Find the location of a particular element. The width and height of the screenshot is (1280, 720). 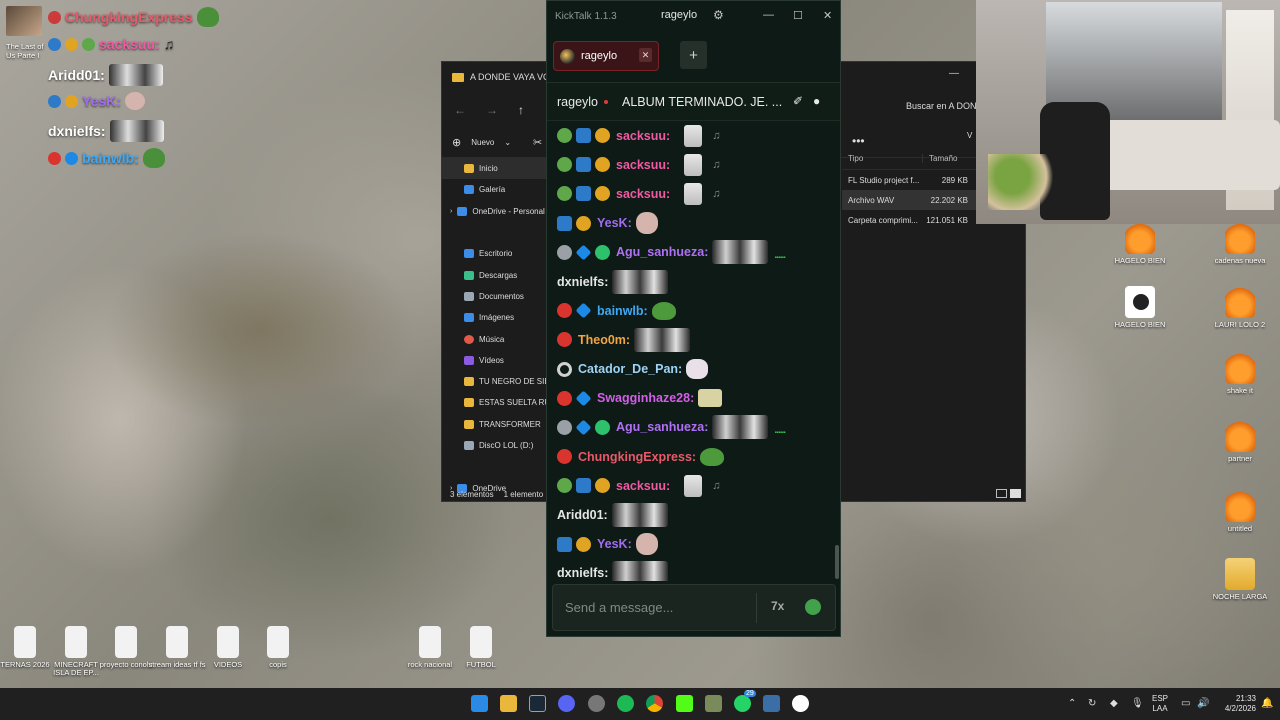

chat-username: Theo0m: is located at coordinates (604, 340).